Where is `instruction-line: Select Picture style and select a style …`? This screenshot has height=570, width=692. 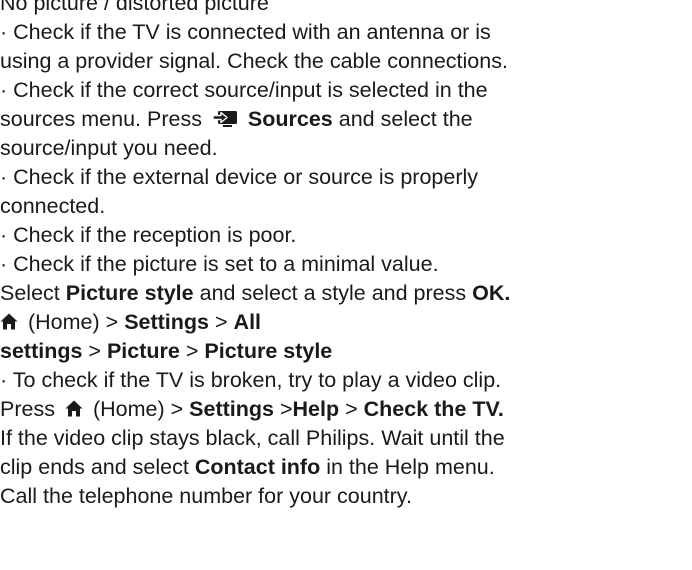 instruction-line: Select Picture style and select a style … is located at coordinates (346, 293).